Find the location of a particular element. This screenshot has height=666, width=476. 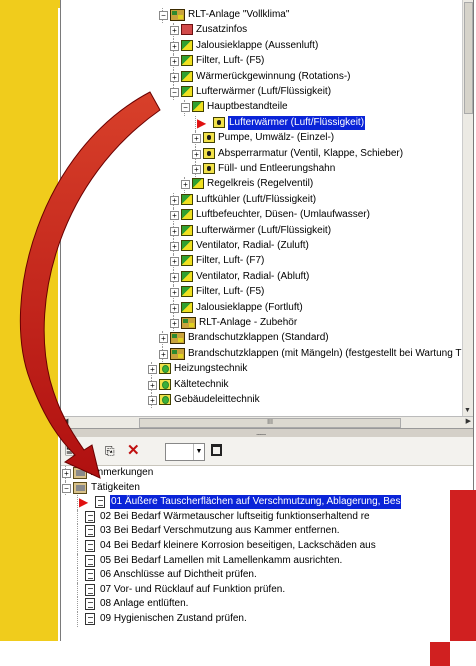

tree-row: 08 Anlage entlüften. is located at coordinates (261, 604).